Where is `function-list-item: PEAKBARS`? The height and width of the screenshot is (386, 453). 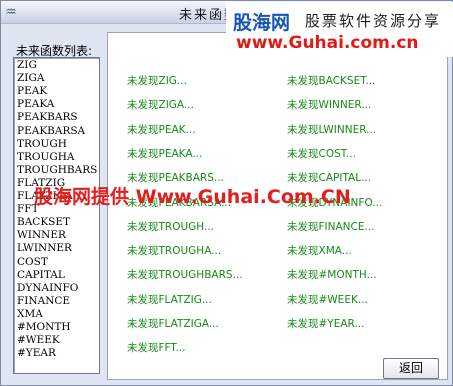 function-list-item: PEAKBARS is located at coordinates (47, 117).